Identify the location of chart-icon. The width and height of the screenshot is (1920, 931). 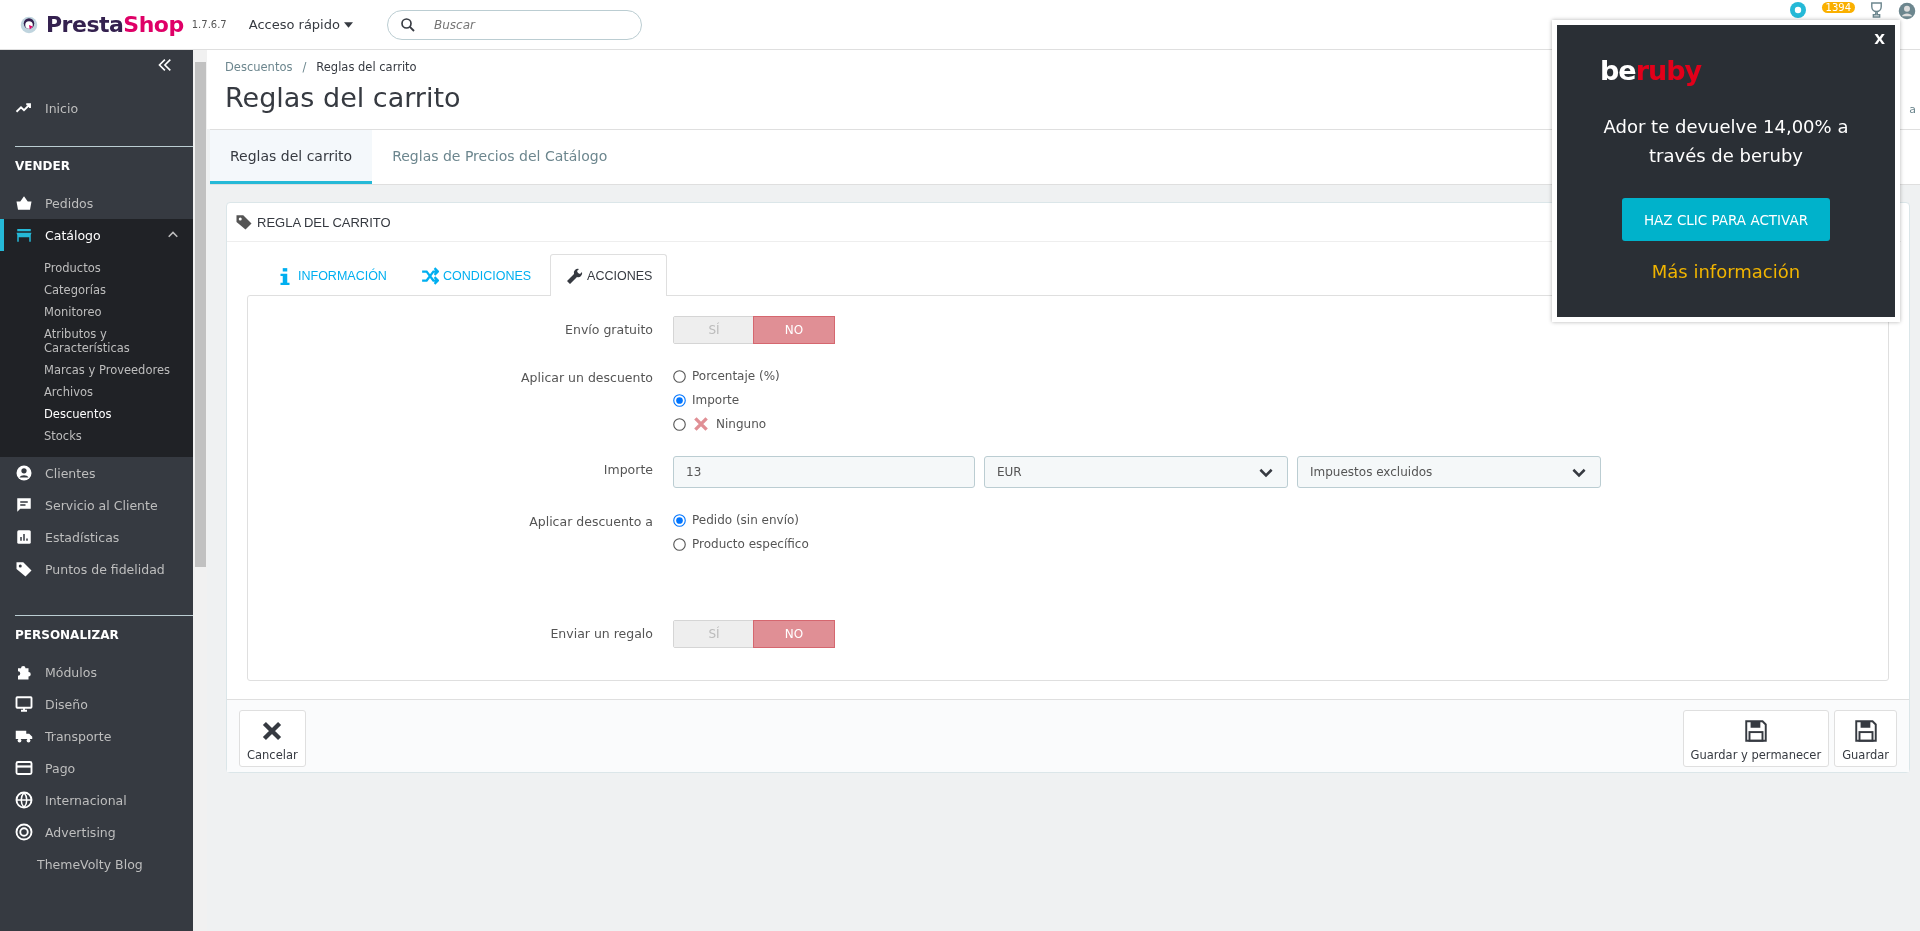
(24, 537).